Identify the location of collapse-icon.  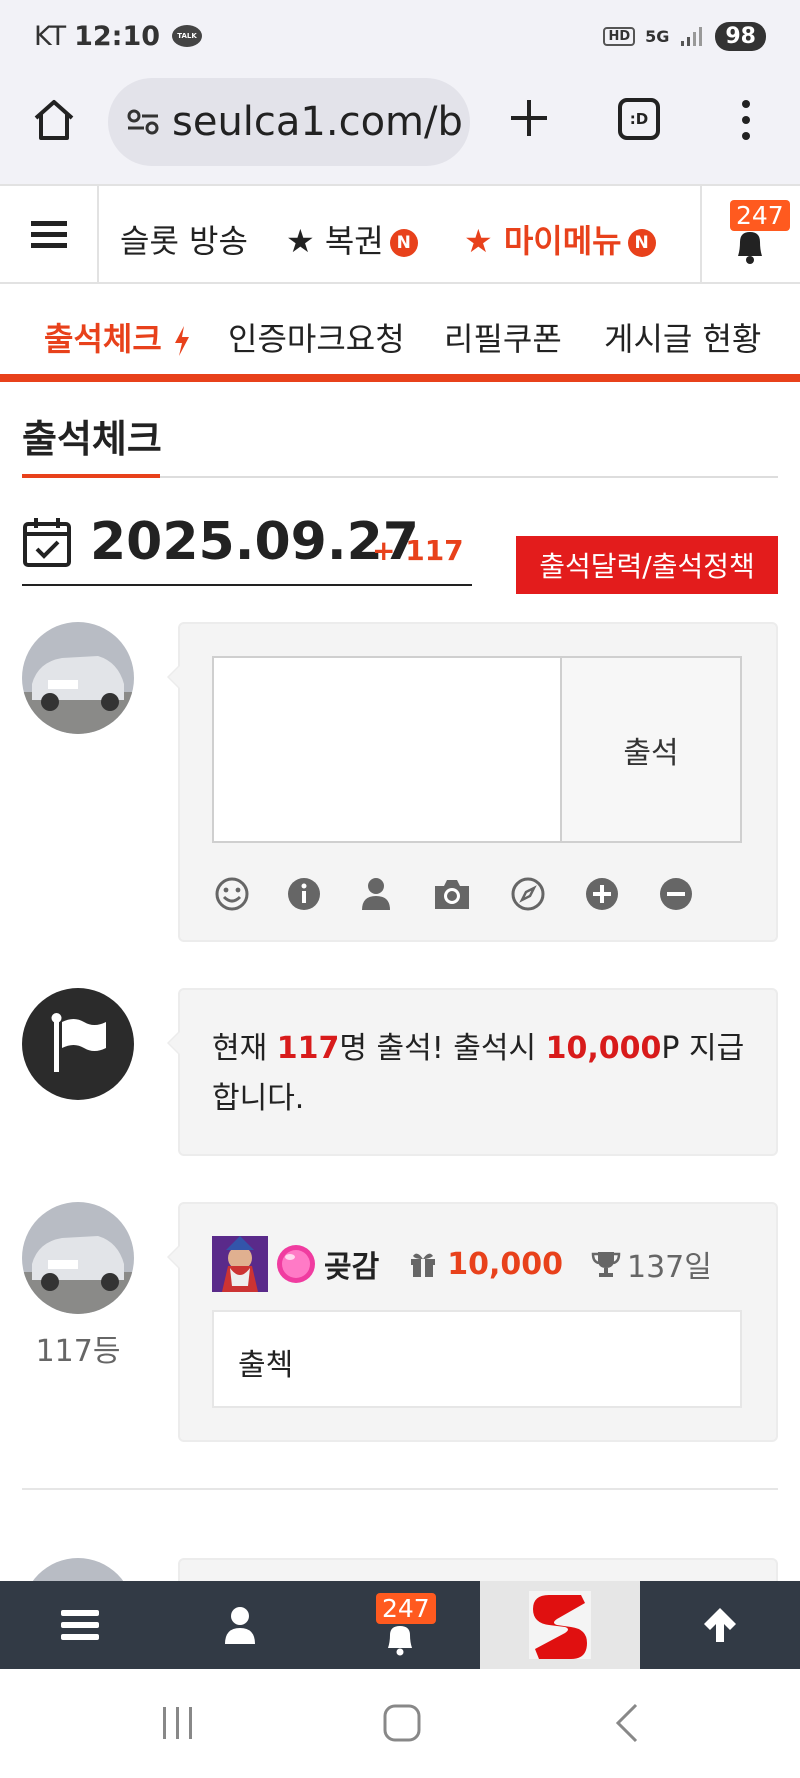
(676, 894).